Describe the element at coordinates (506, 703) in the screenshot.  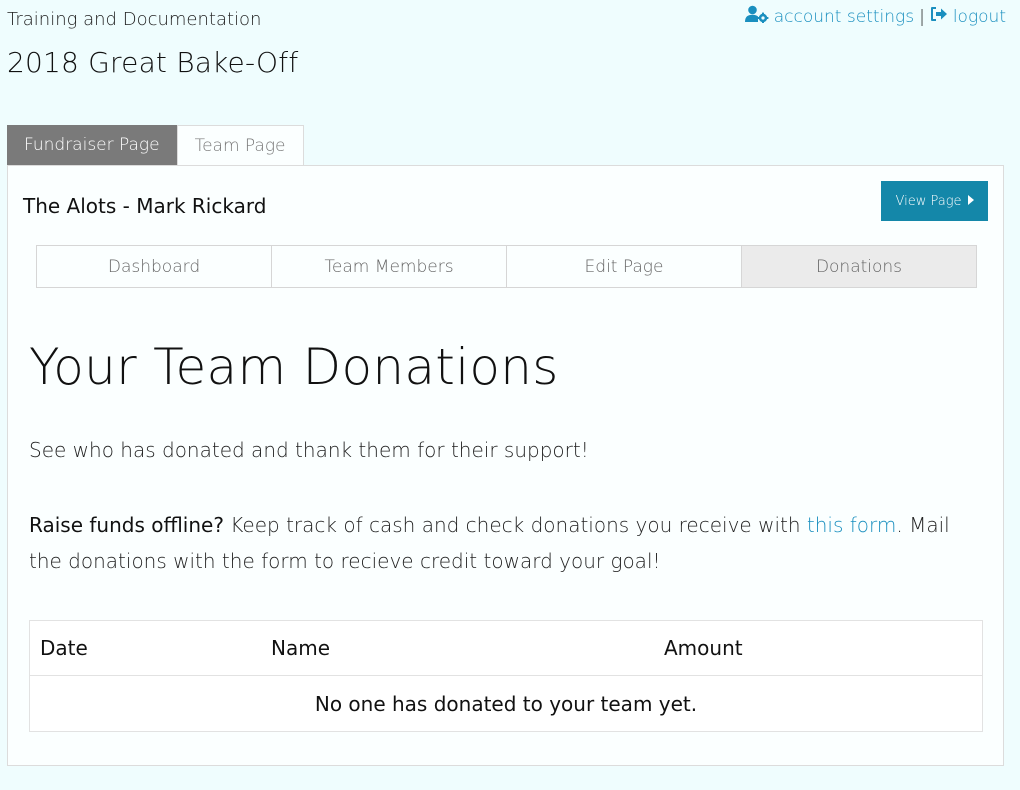
I see `table-empty-row: No one has donated to your team yet.` at that location.